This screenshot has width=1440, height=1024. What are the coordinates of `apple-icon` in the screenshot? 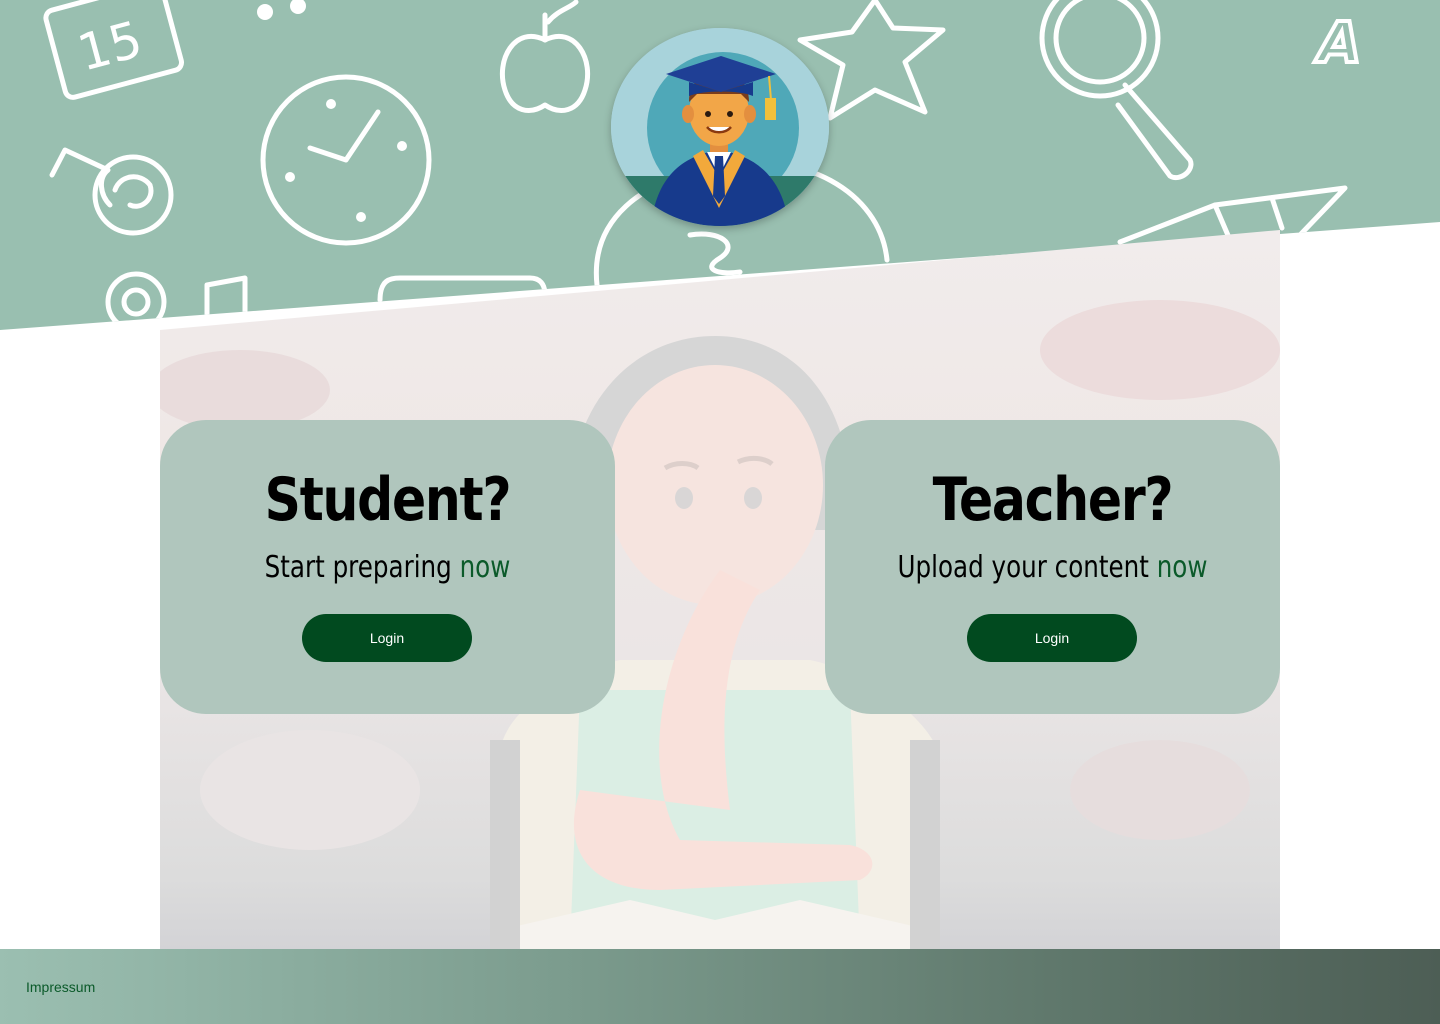 It's located at (545, 56).